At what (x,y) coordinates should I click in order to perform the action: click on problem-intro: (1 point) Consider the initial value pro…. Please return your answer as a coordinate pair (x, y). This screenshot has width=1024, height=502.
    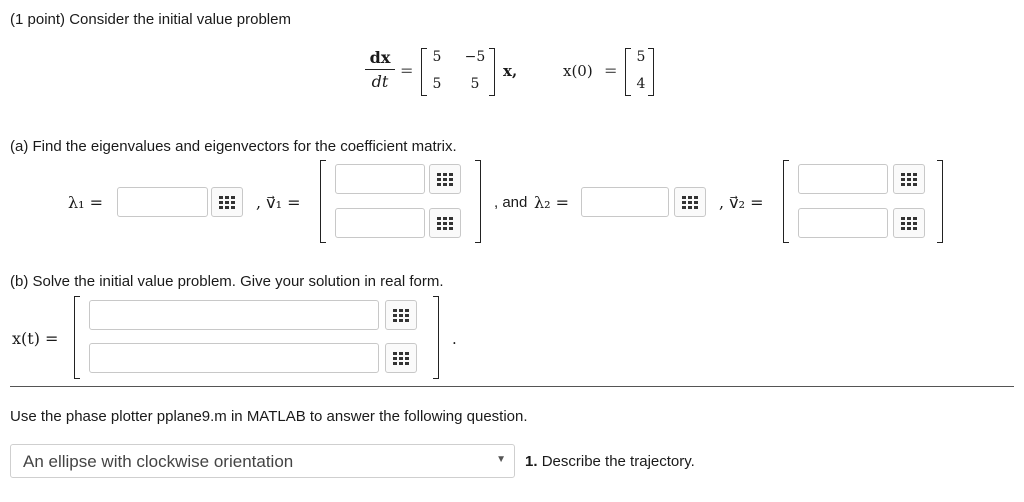
    Looking at the image, I should click on (150, 19).